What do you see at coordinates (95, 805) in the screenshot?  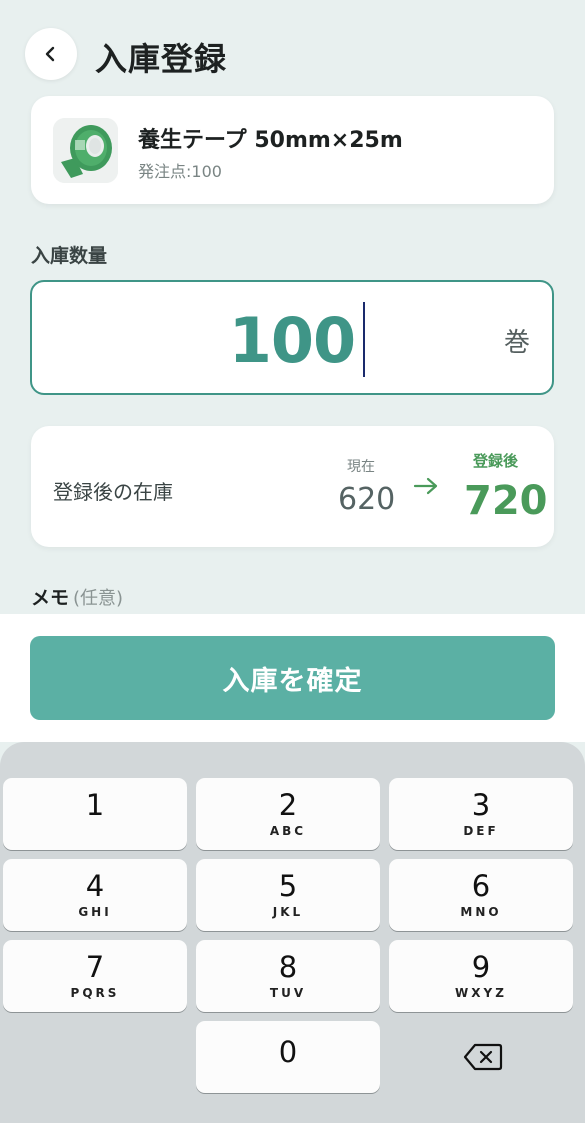 I see `key-digit: 1` at bounding box center [95, 805].